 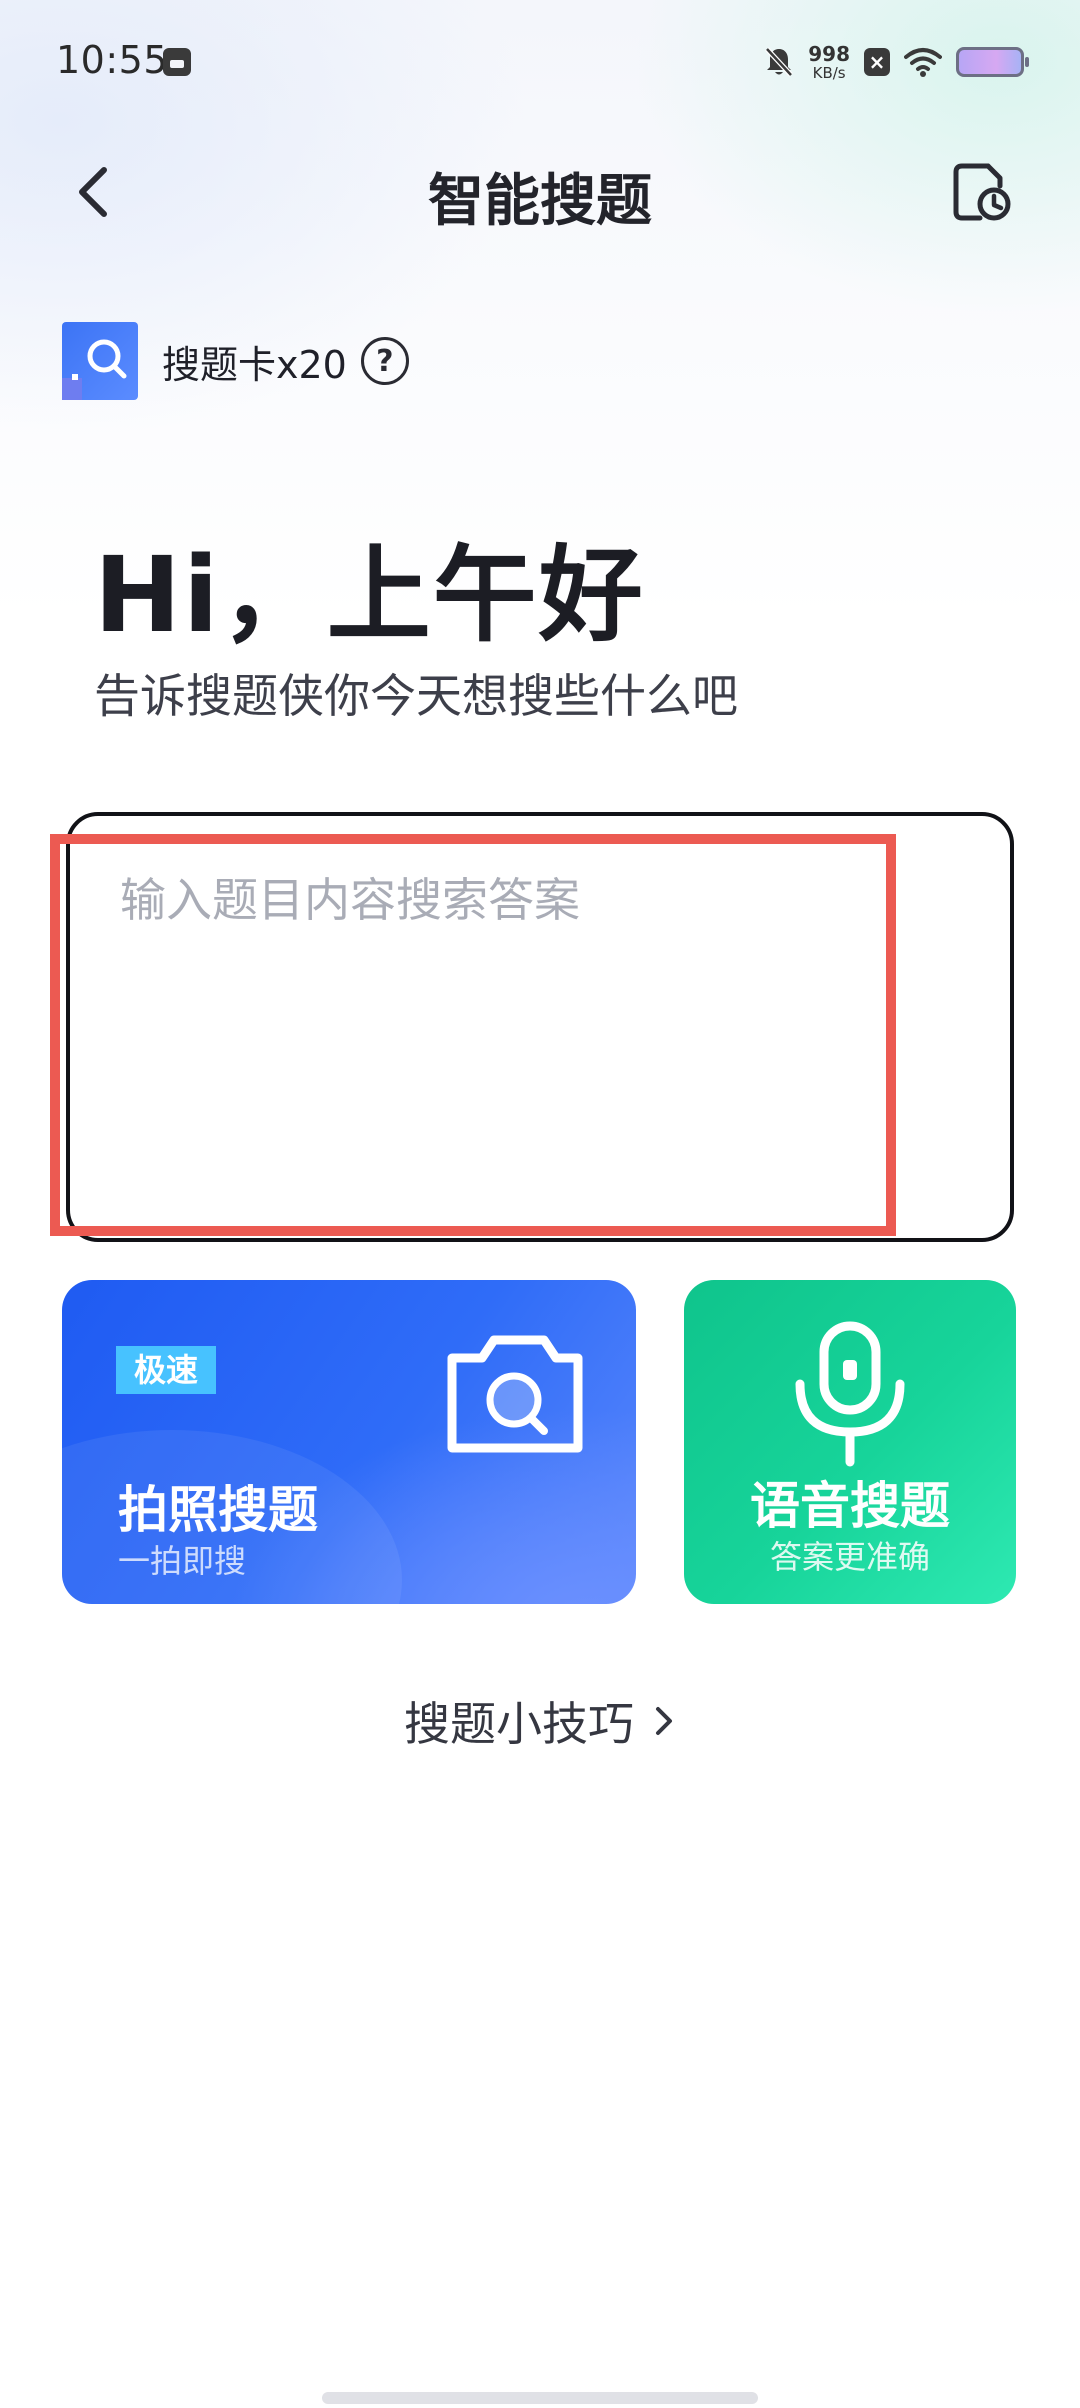 What do you see at coordinates (540, 2398) in the screenshot?
I see `home-indicator` at bounding box center [540, 2398].